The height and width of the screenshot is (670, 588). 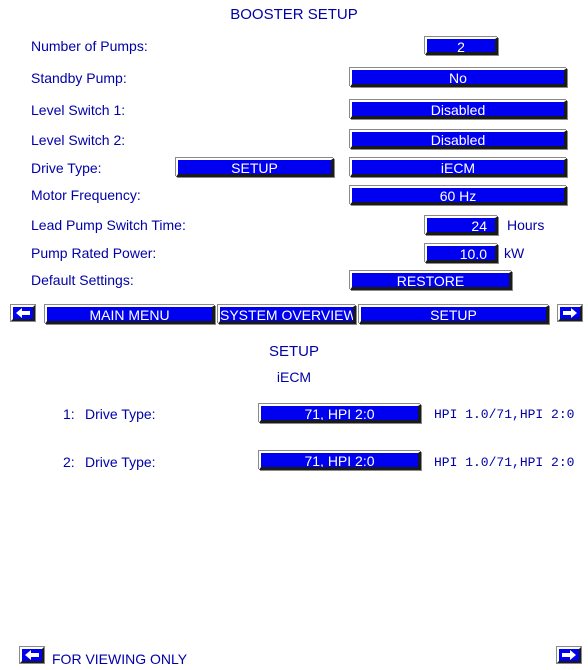 I want to click on pump-rated-power-field: 10.0, so click(x=461, y=253).